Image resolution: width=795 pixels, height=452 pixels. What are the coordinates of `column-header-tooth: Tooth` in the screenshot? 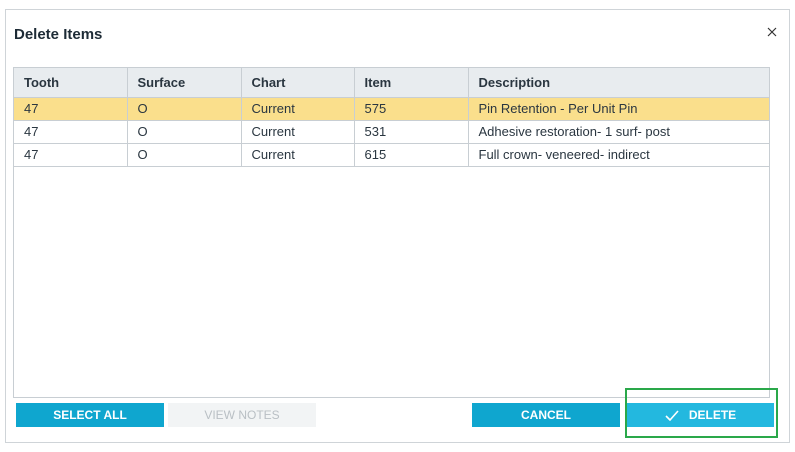 It's located at (71, 83).